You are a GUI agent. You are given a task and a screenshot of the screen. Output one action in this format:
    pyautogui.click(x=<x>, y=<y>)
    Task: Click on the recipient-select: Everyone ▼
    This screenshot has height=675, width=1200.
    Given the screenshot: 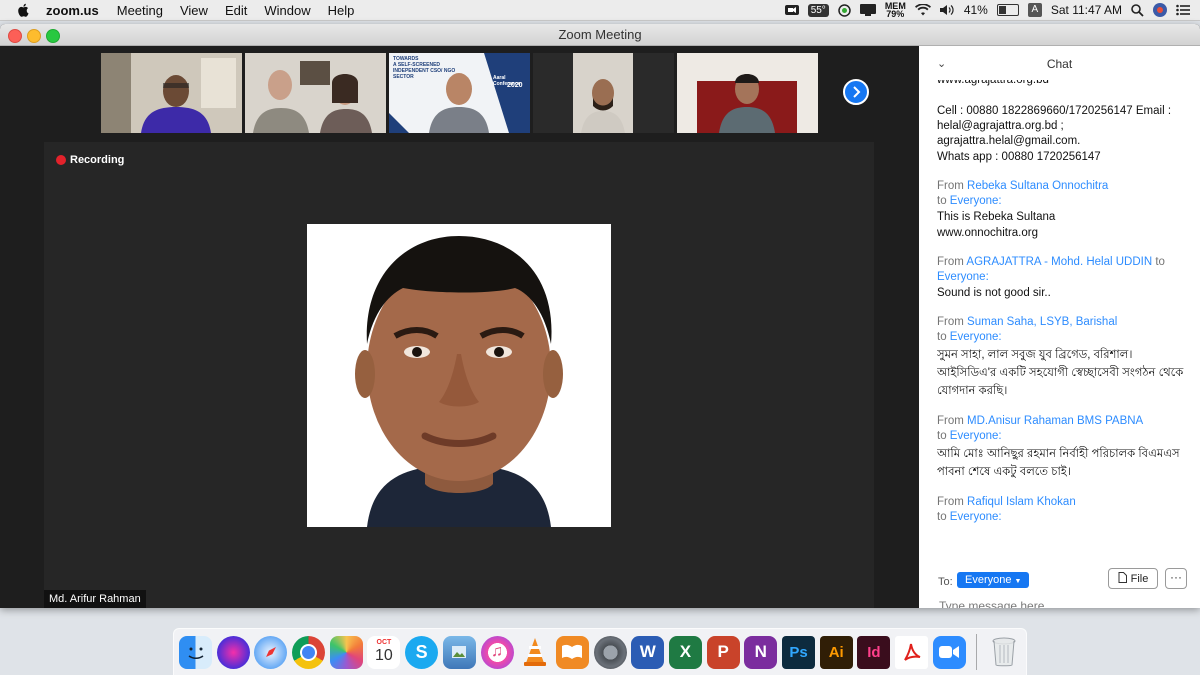 What is the action you would take?
    pyautogui.click(x=993, y=580)
    